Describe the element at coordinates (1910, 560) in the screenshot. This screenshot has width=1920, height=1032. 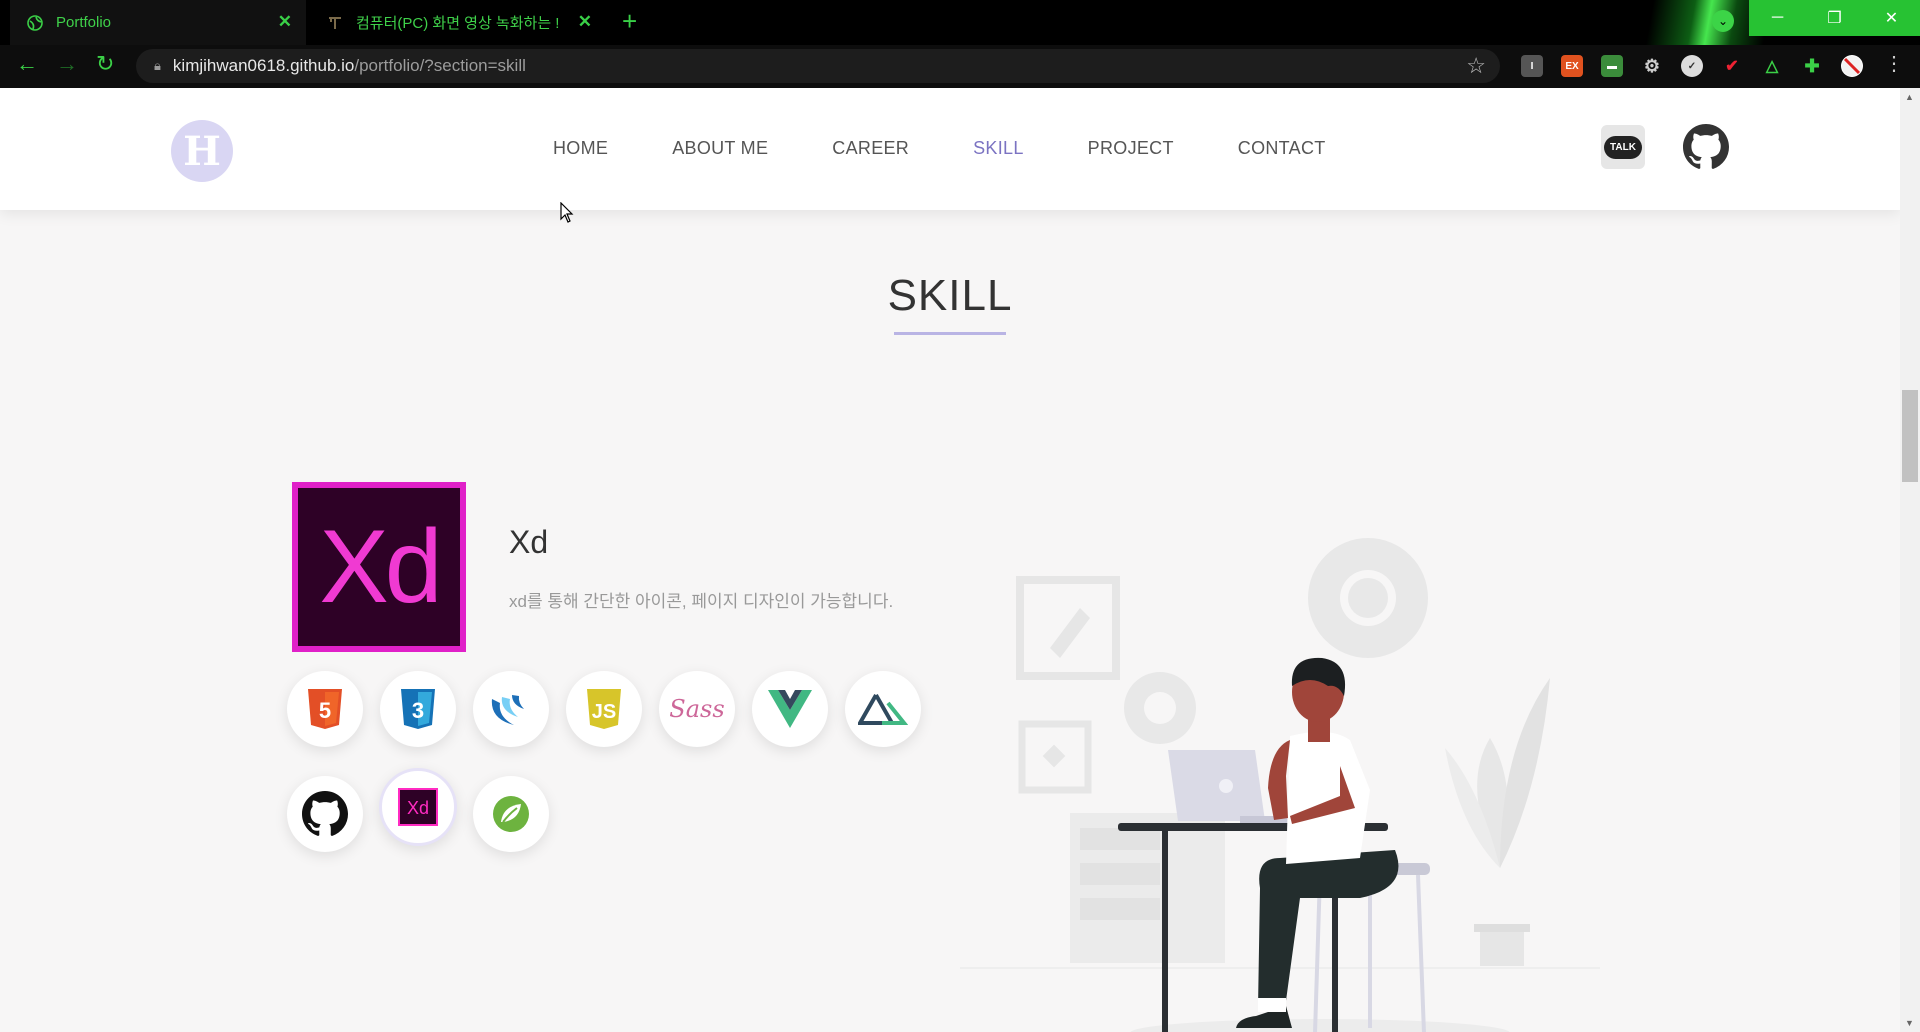
I see `page-scrollbar: ▲ ▼` at that location.